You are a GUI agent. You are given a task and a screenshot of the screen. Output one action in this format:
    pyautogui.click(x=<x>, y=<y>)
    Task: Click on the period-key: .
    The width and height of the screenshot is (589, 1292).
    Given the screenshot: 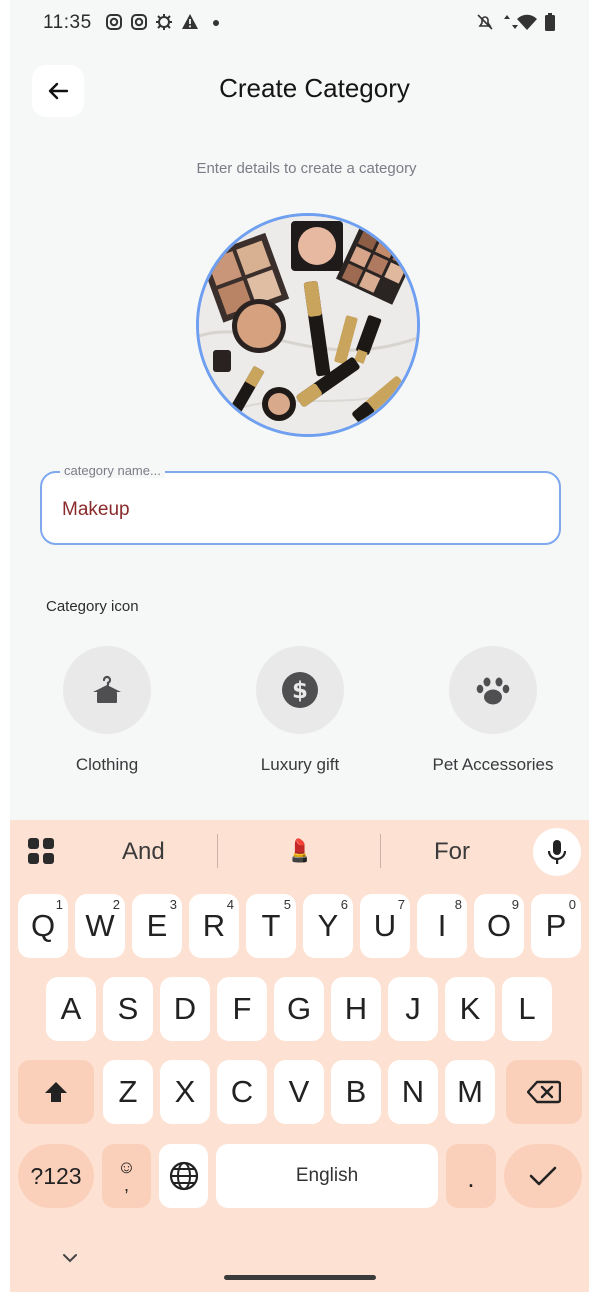 What is the action you would take?
    pyautogui.click(x=471, y=1176)
    